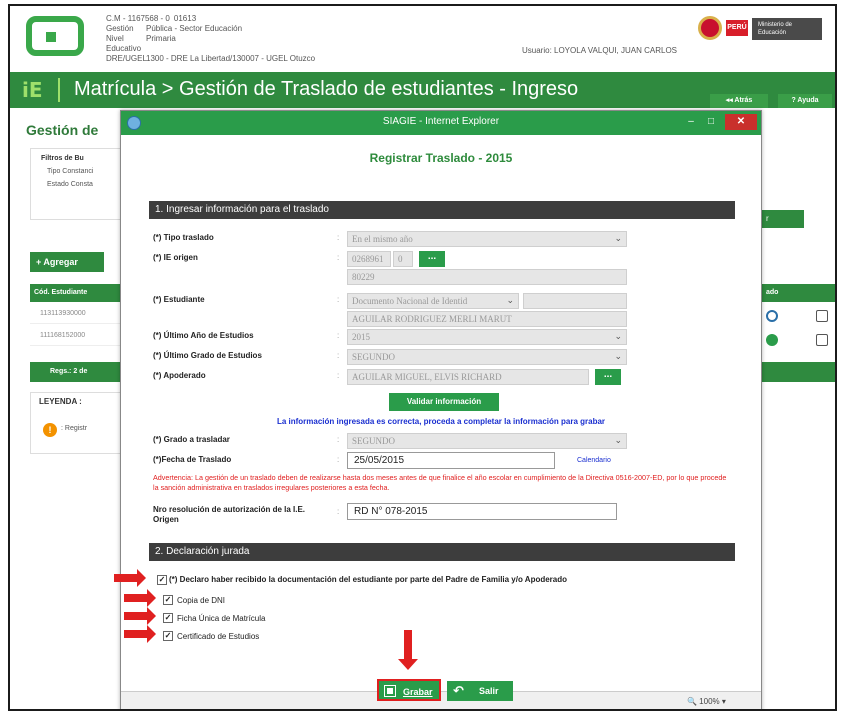 The height and width of the screenshot is (715, 843). I want to click on back-button: ◂◂ Atrás, so click(739, 101).